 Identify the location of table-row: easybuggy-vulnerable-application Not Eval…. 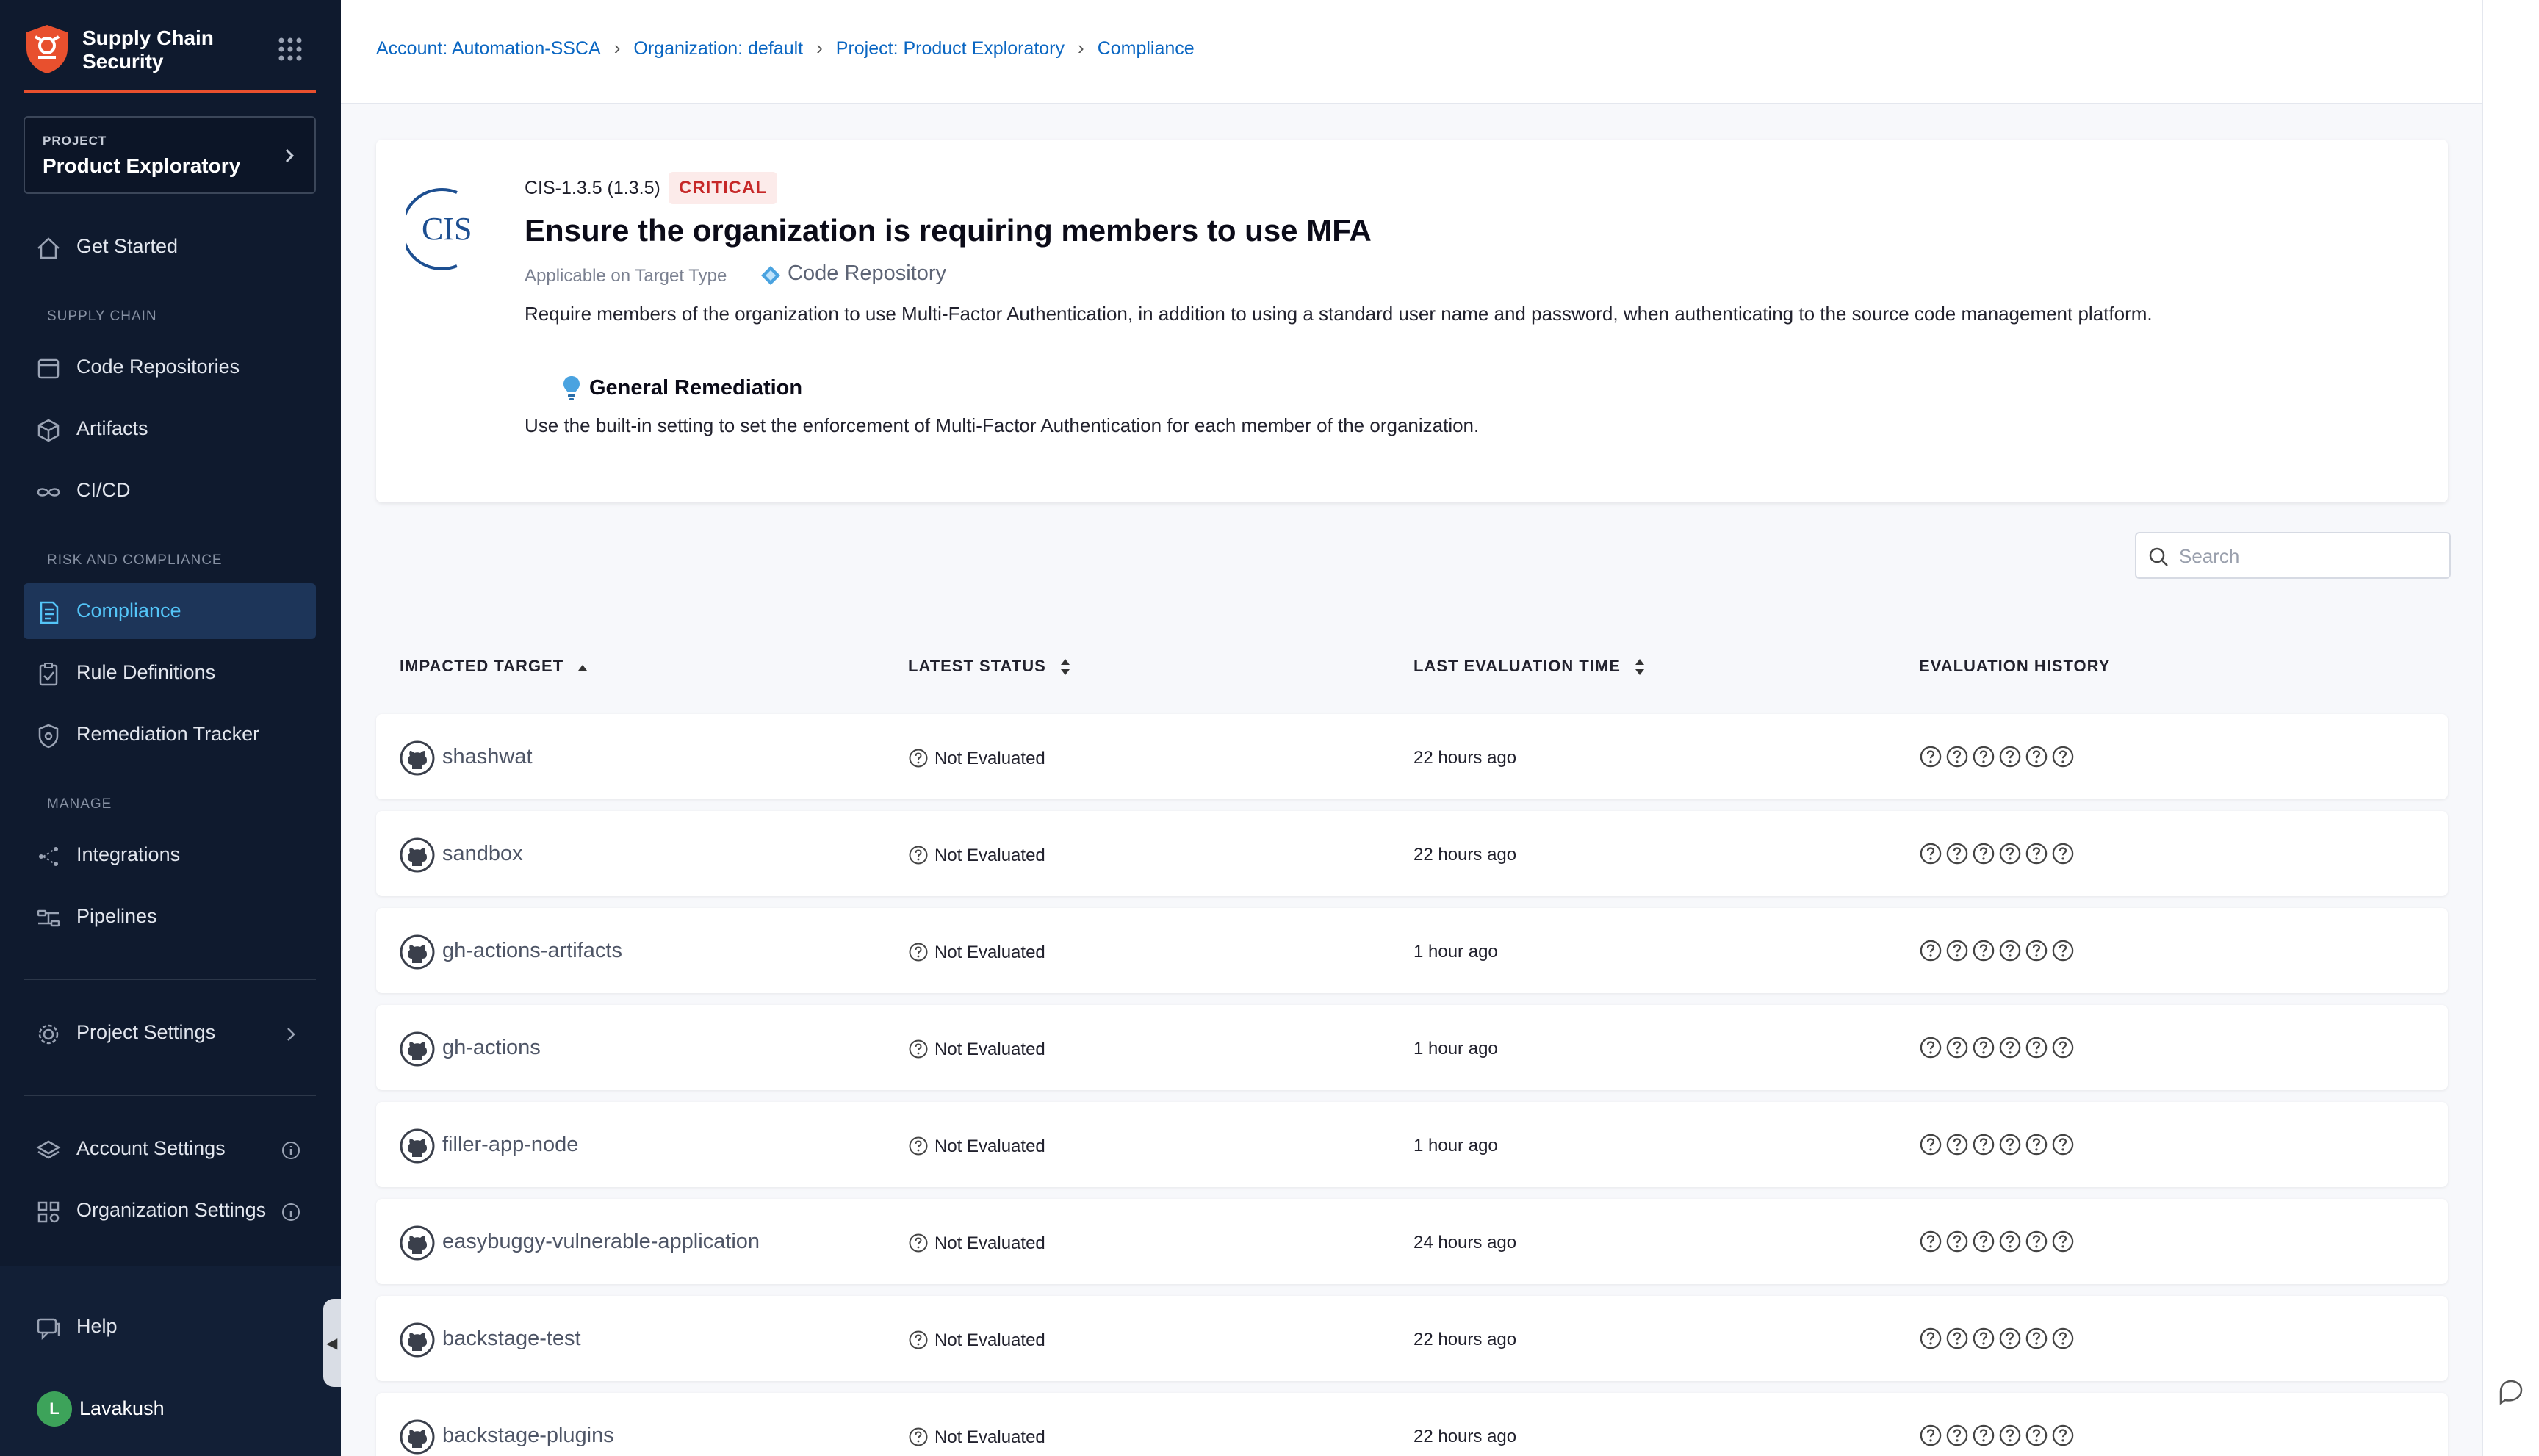
(1412, 1241).